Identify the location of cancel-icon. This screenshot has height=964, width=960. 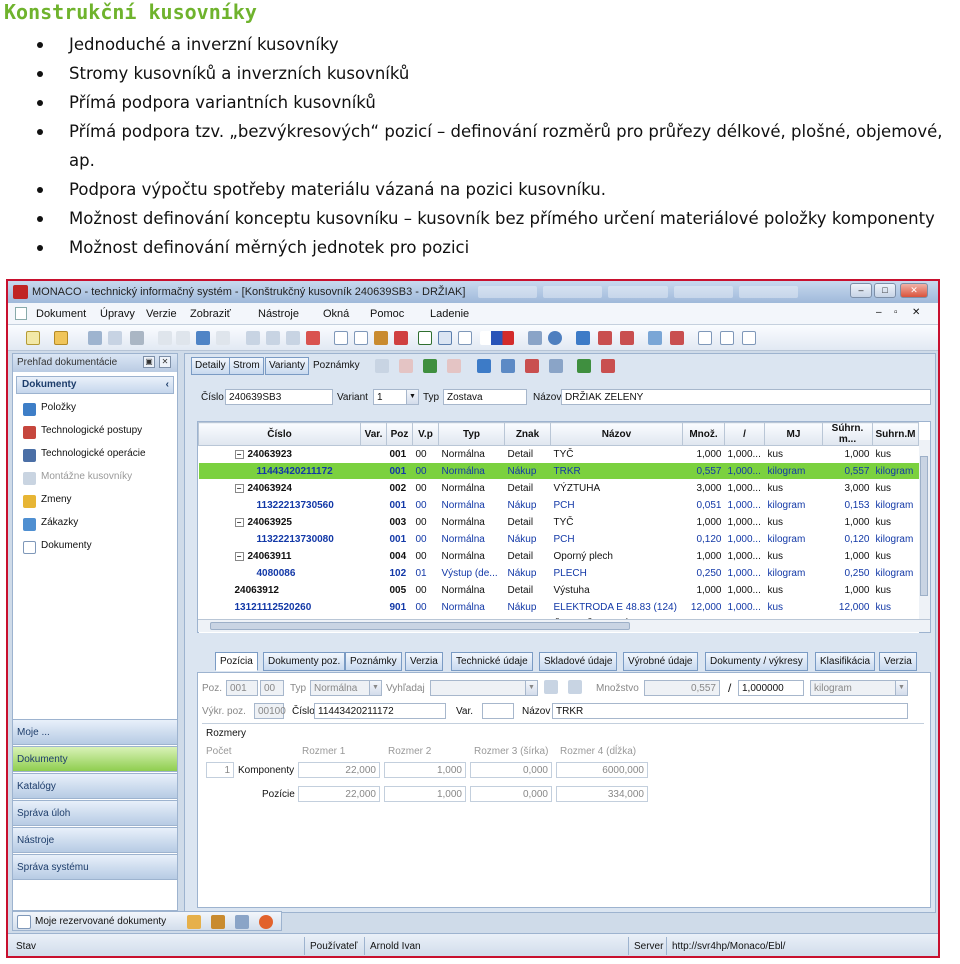
(401, 338).